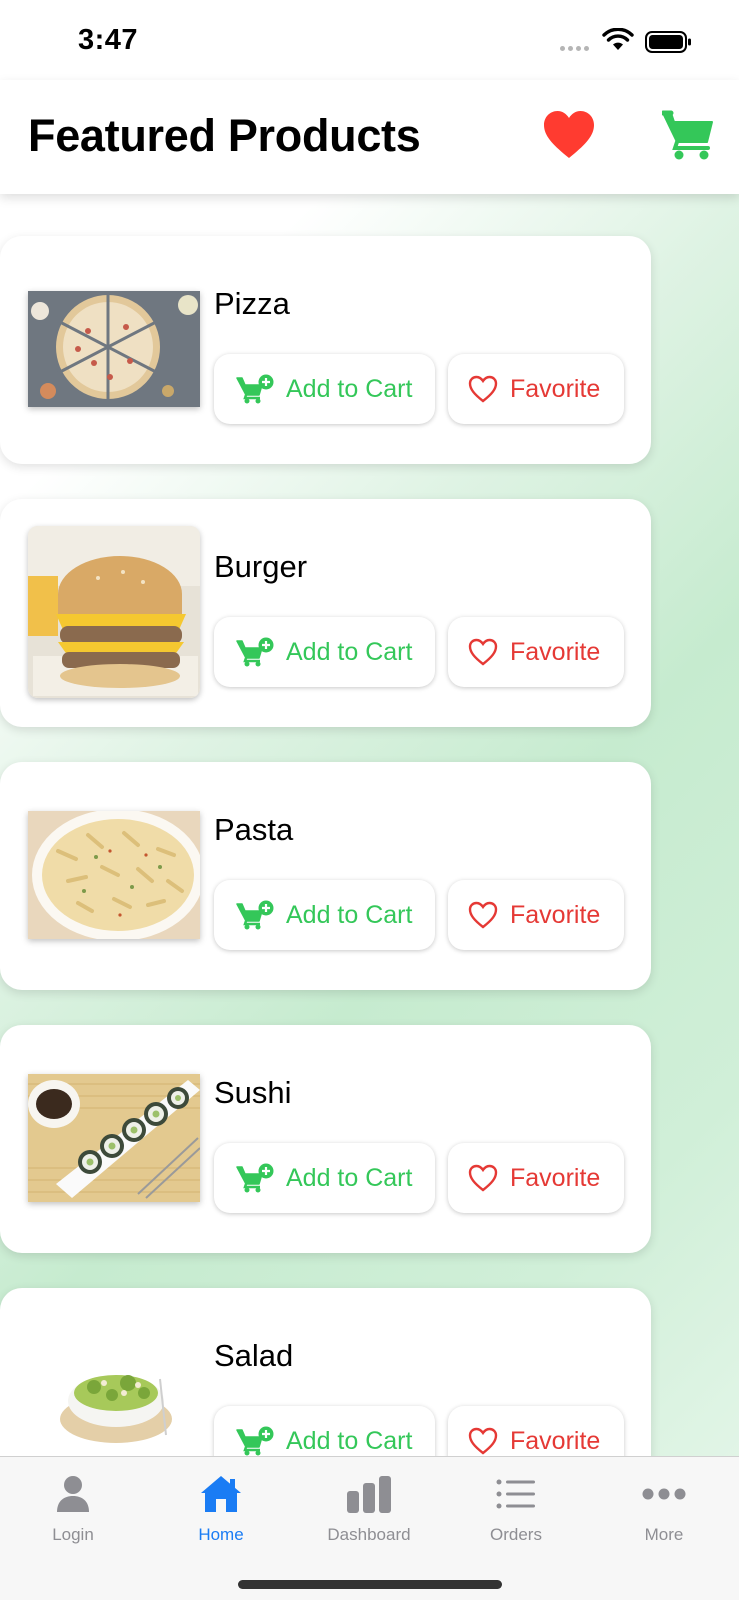 This screenshot has width=739, height=1600. Describe the element at coordinates (370, 1584) in the screenshot. I see `home-indicator` at that location.